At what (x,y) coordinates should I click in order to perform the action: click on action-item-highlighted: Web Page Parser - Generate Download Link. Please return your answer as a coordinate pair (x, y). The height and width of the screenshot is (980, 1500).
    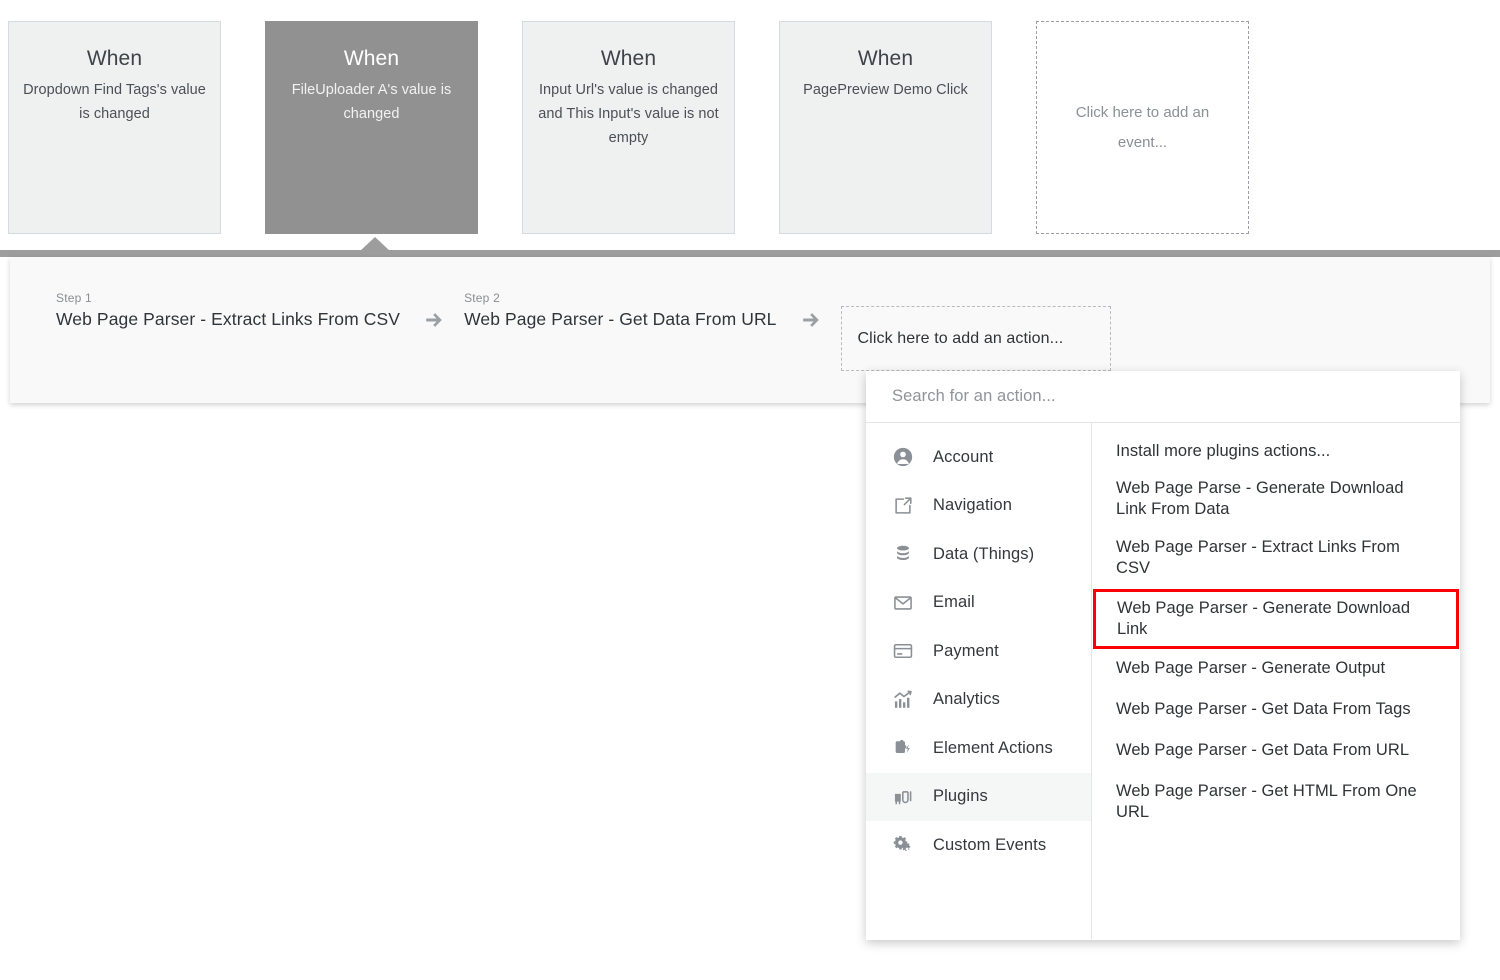
    Looking at the image, I should click on (1276, 619).